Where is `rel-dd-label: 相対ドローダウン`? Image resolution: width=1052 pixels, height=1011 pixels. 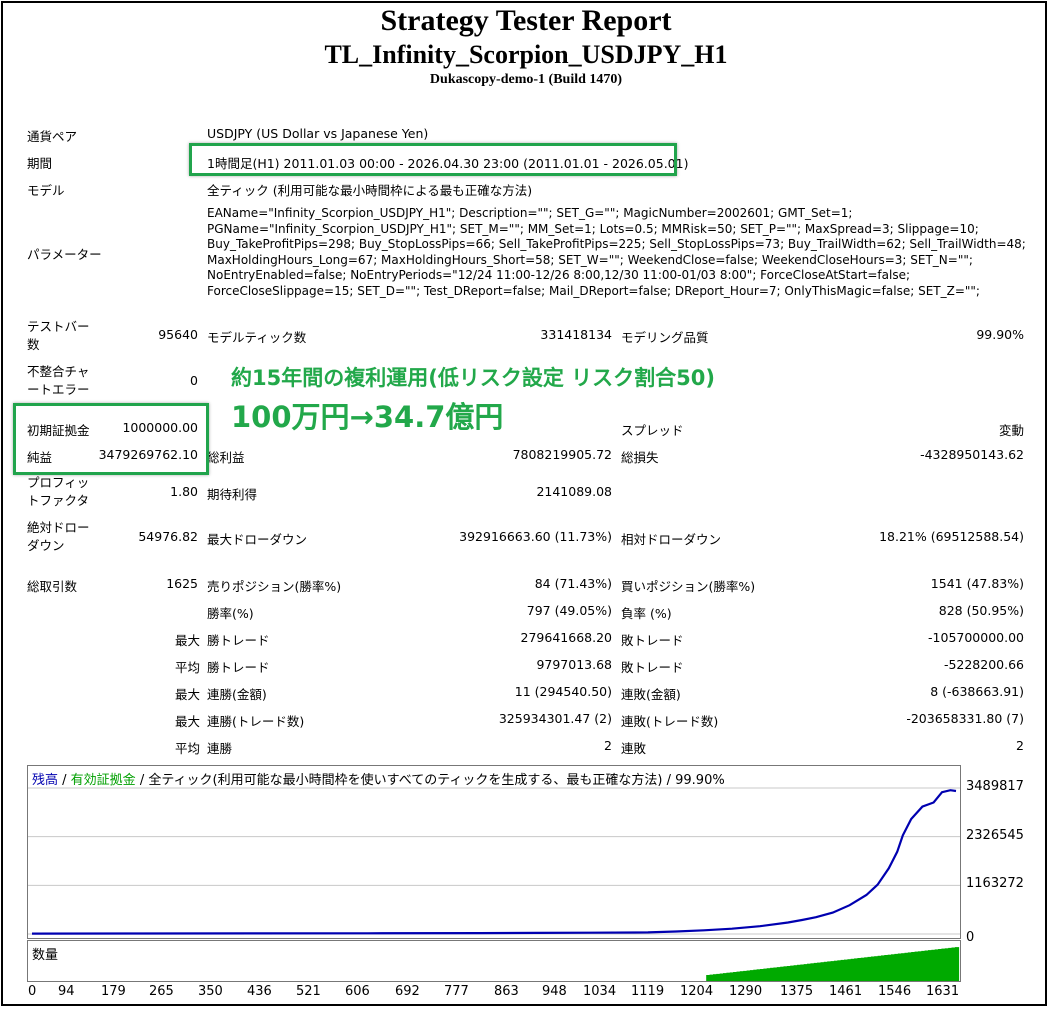 rel-dd-label: 相対ドローダウン is located at coordinates (671, 539).